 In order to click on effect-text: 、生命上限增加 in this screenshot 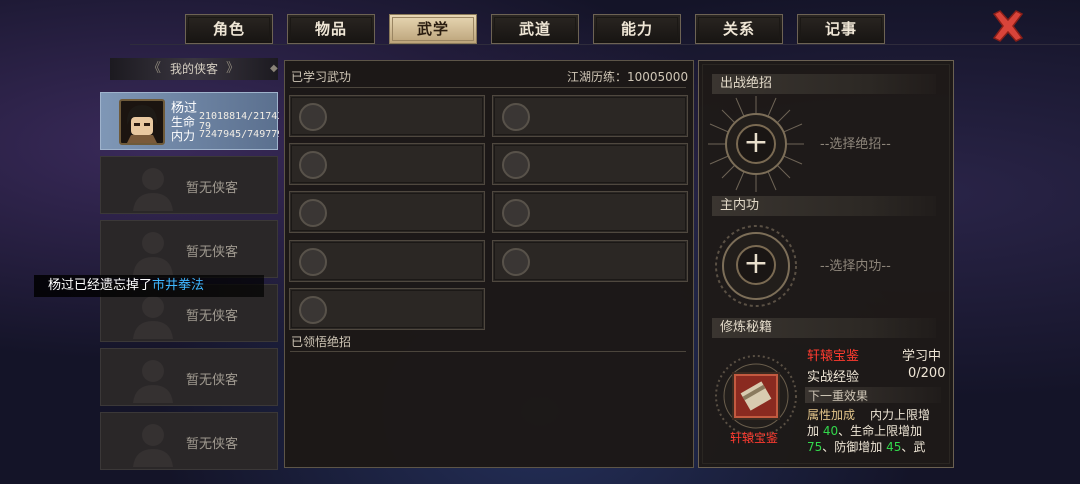, I will do `click(880, 431)`.